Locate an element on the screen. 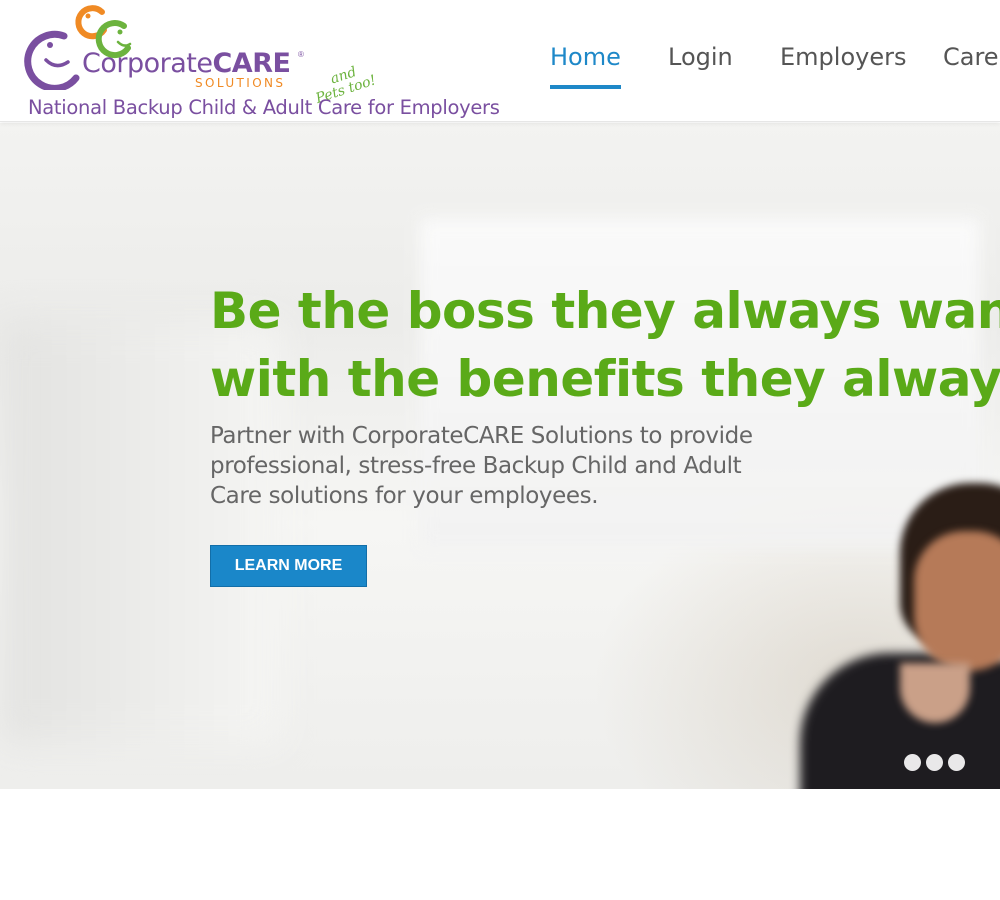  nav-item-label: Home is located at coordinates (585, 57).